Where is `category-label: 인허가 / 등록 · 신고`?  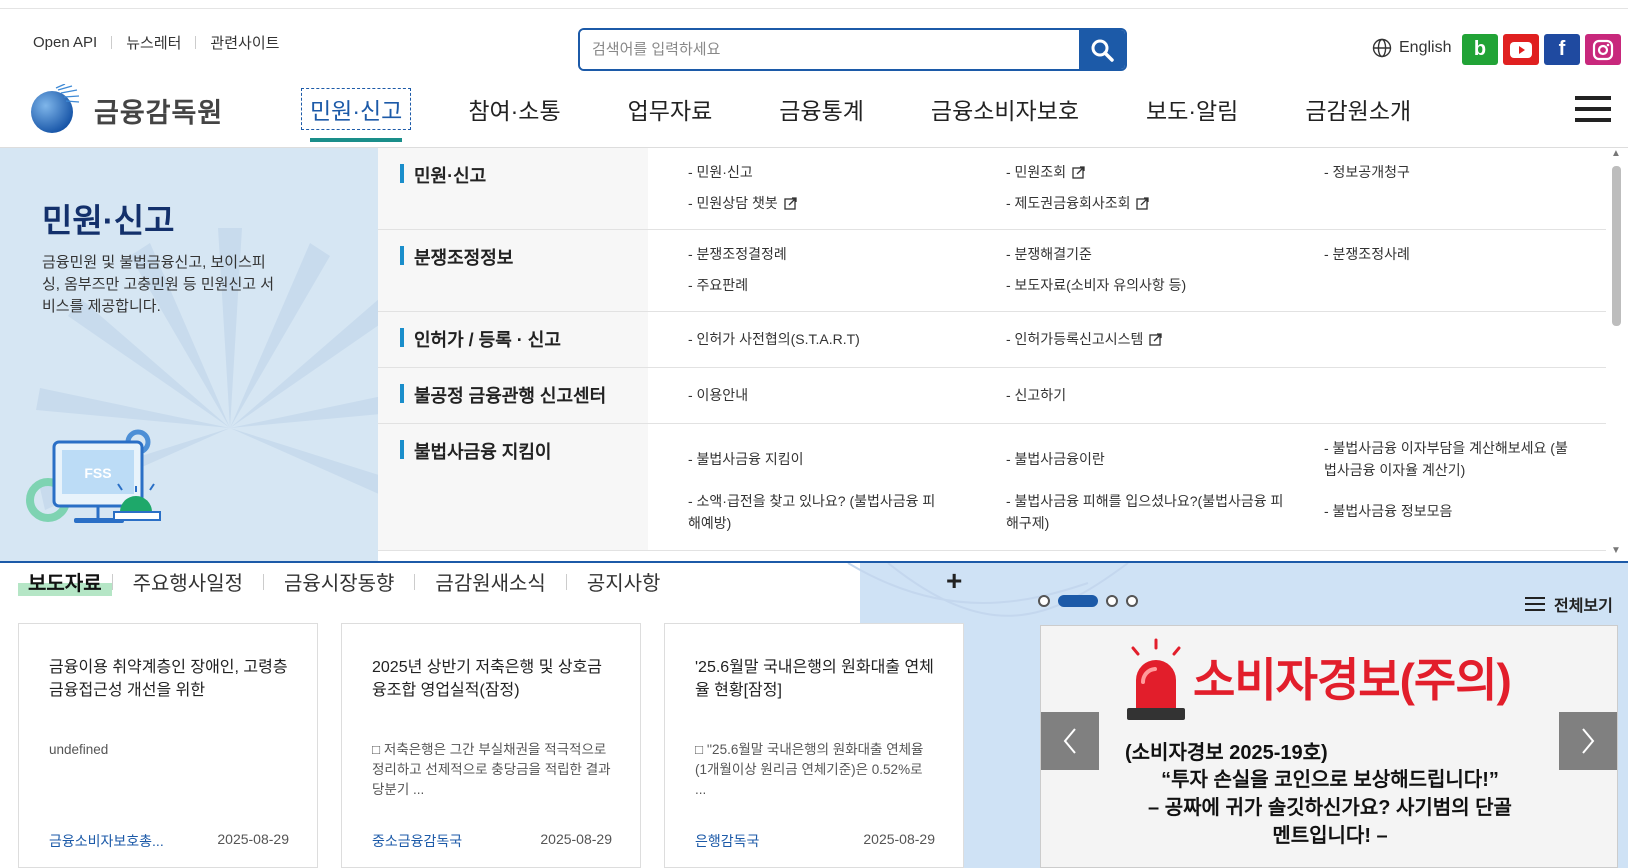
category-label: 인허가 / 등록 · 신고 is located at coordinates (480, 339).